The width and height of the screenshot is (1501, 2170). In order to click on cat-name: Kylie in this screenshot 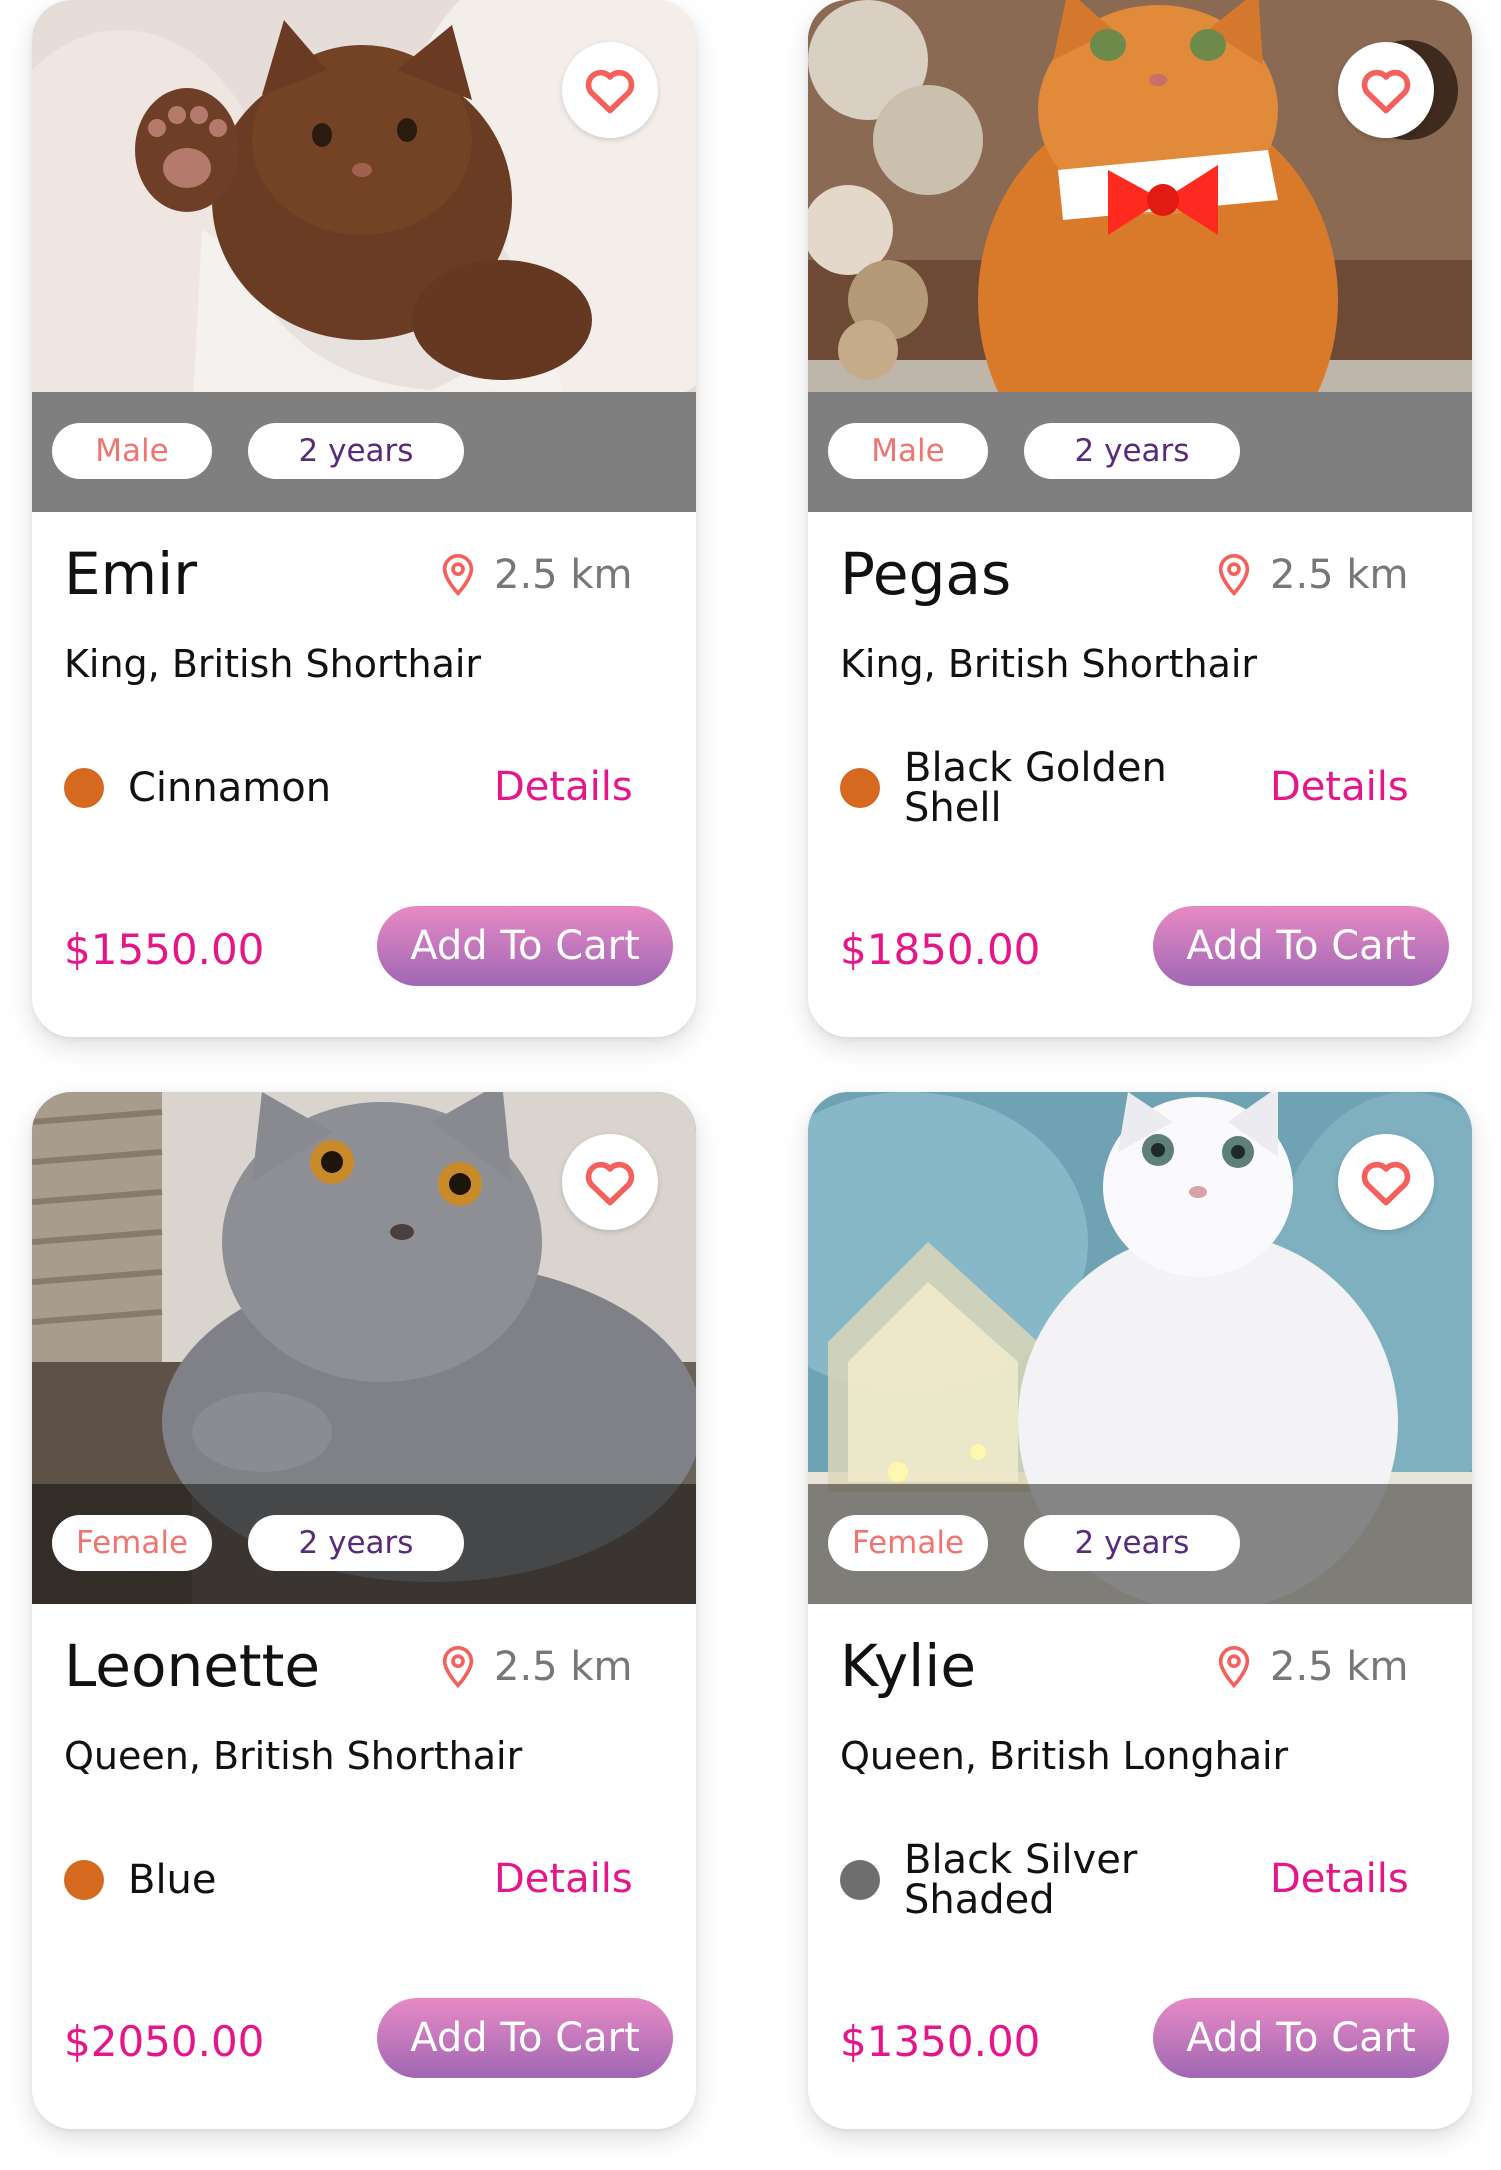, I will do `click(908, 1666)`.